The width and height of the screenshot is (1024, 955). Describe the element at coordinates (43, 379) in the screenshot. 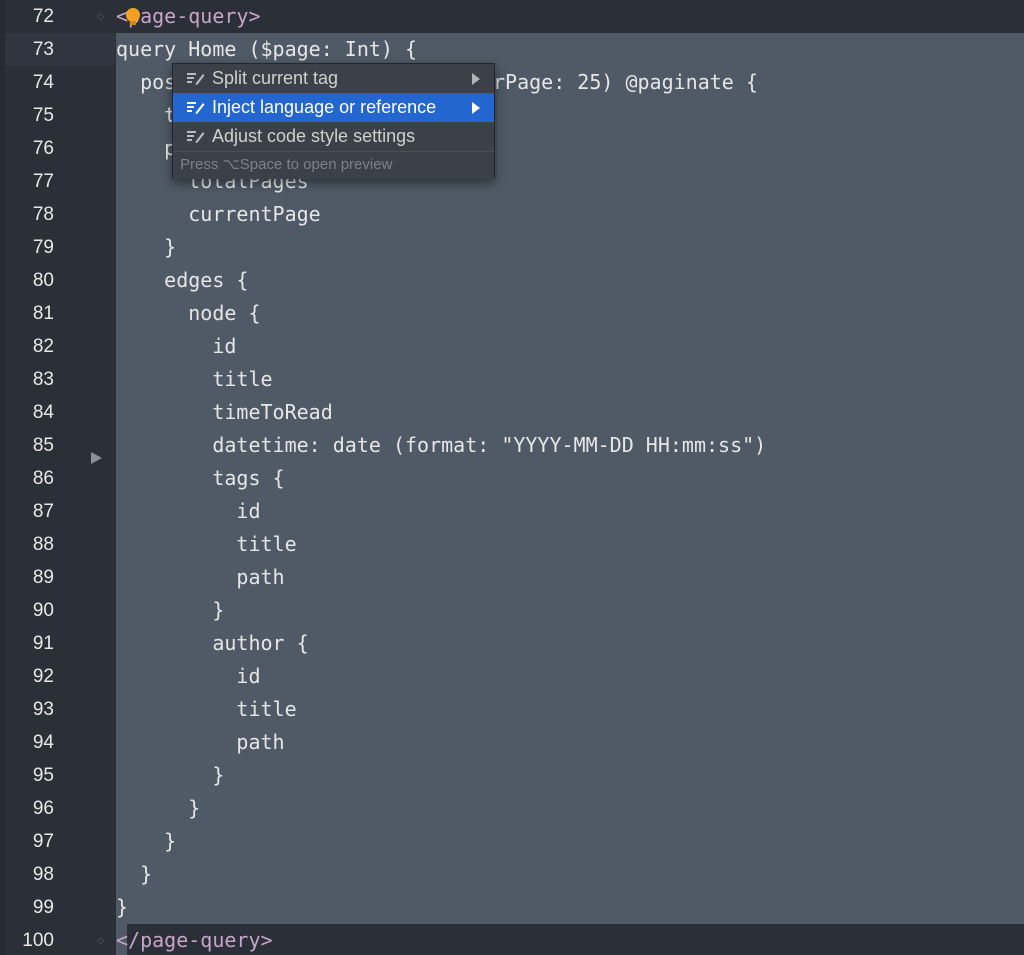

I see `line-number: 83` at that location.